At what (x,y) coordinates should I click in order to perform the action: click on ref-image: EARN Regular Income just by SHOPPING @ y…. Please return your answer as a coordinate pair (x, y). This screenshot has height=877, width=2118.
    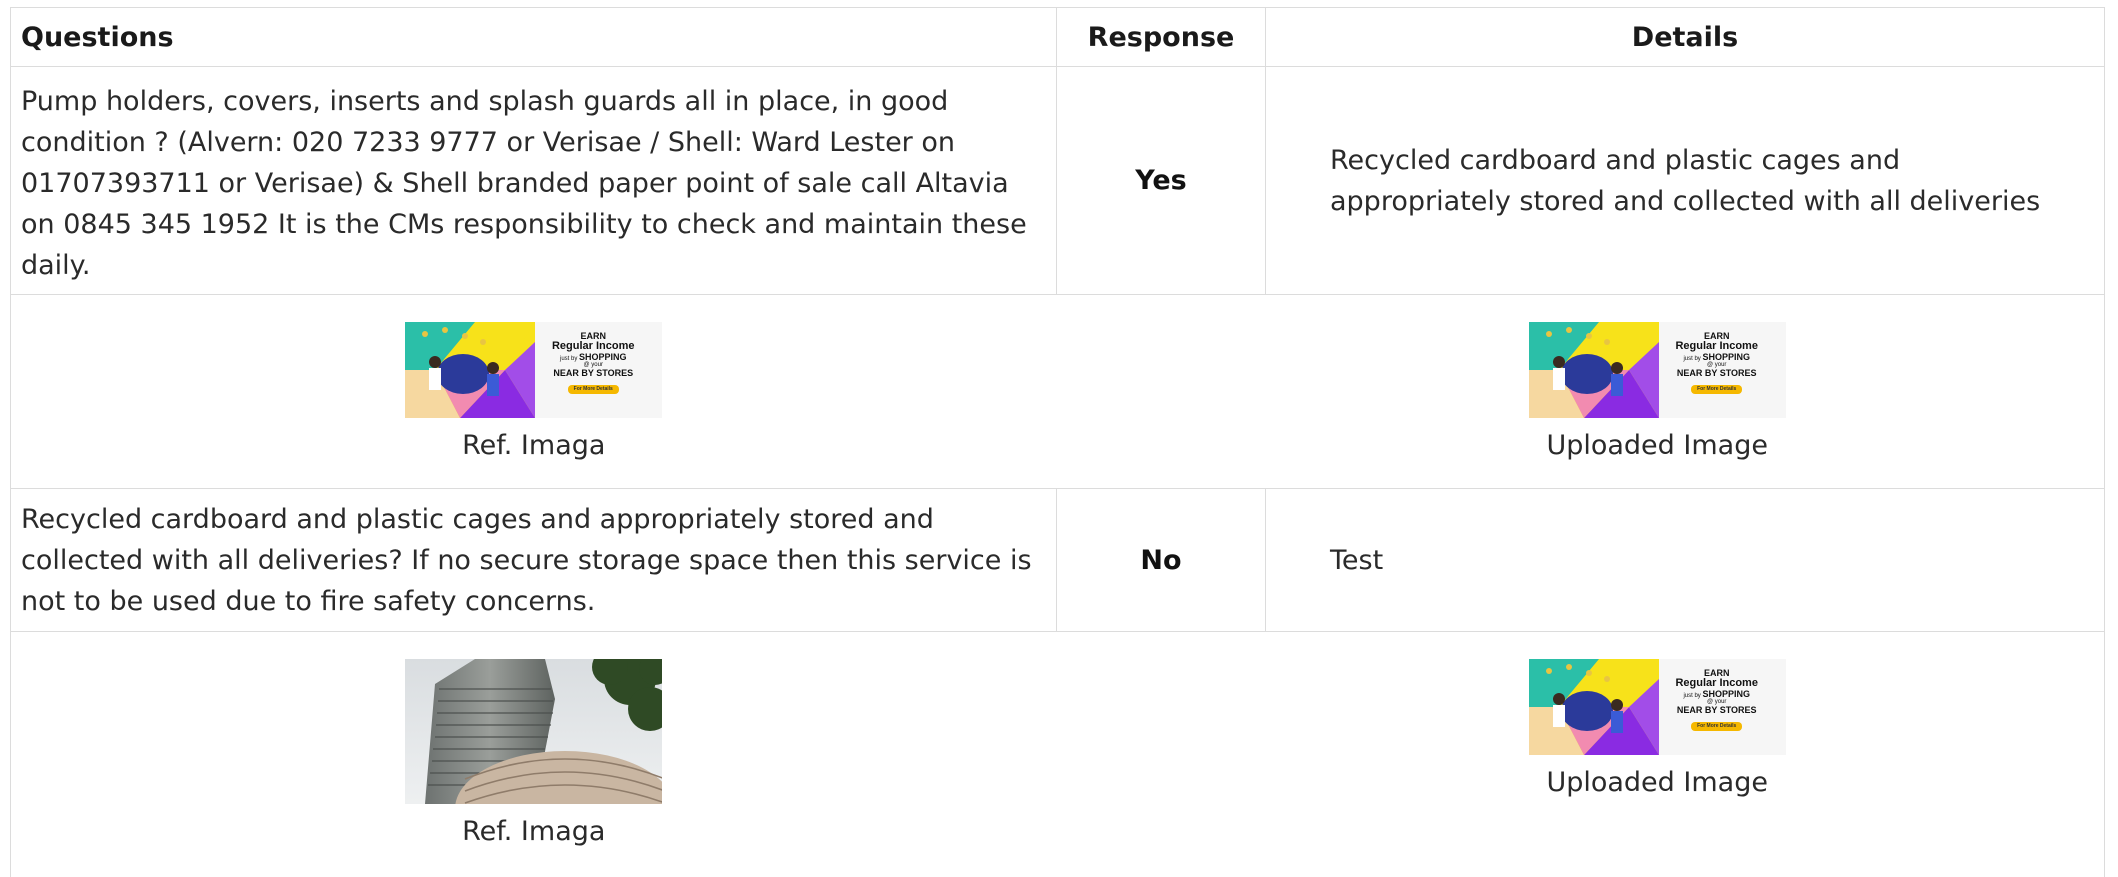
    Looking at the image, I should click on (533, 370).